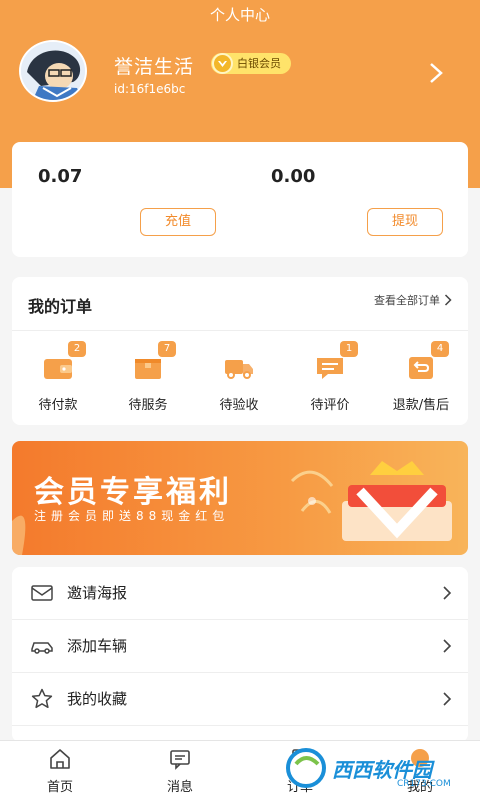 This screenshot has width=480, height=800. I want to click on banner-subtitle: 注册会员即送88现金红包, so click(132, 516).